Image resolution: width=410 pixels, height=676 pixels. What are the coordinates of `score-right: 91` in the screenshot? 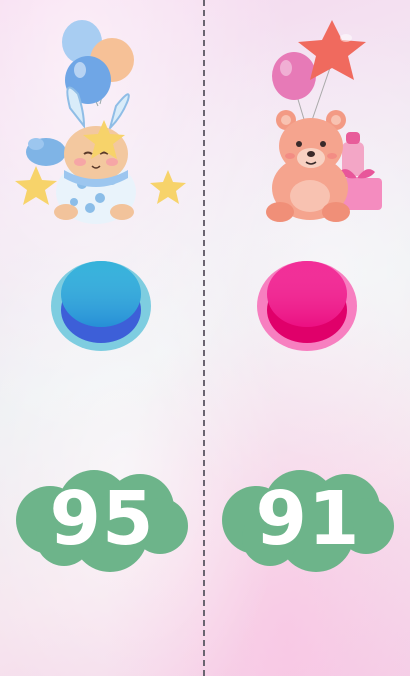 It's located at (308, 519).